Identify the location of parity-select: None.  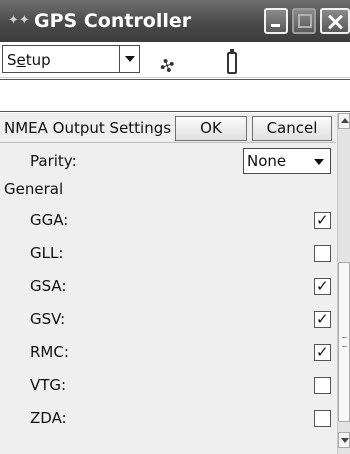
(287, 161).